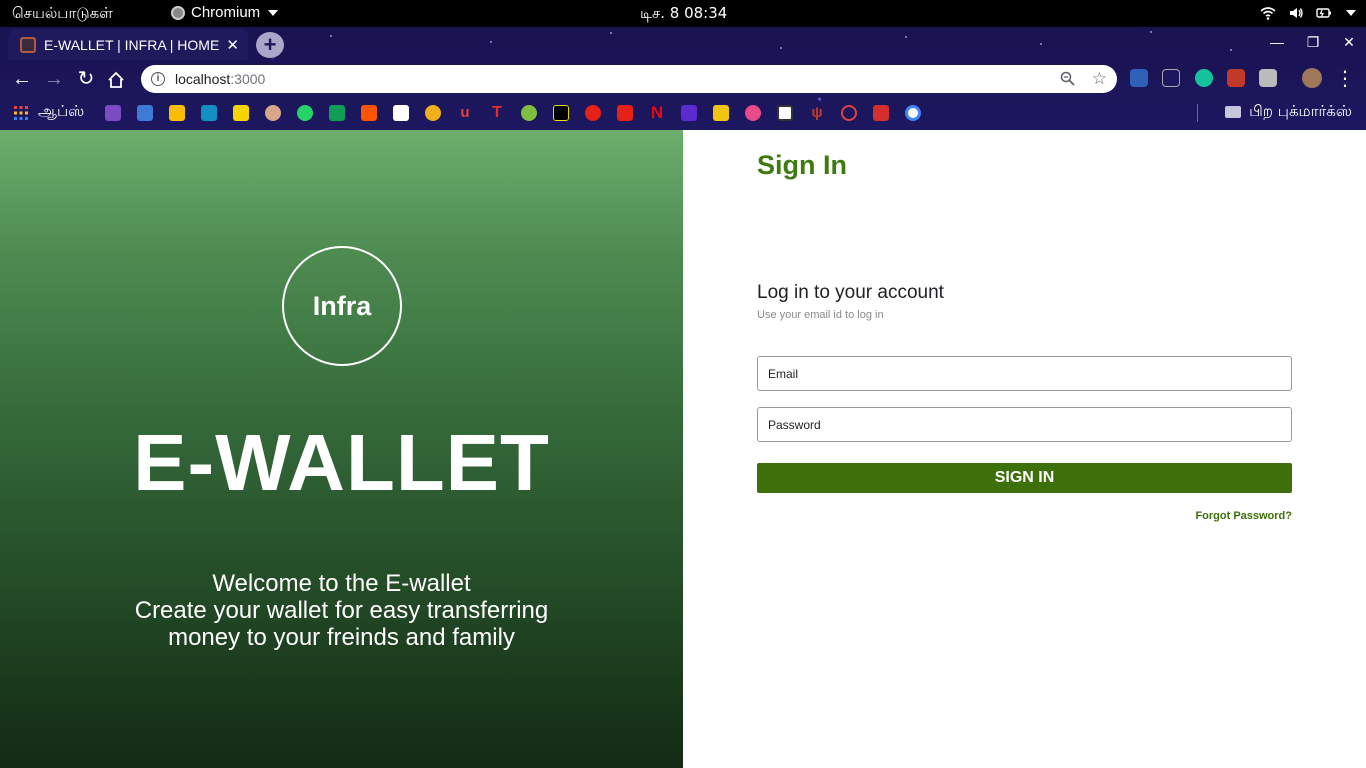 This screenshot has width=1366, height=768. I want to click on grammarly-icon, so click(1204, 78).